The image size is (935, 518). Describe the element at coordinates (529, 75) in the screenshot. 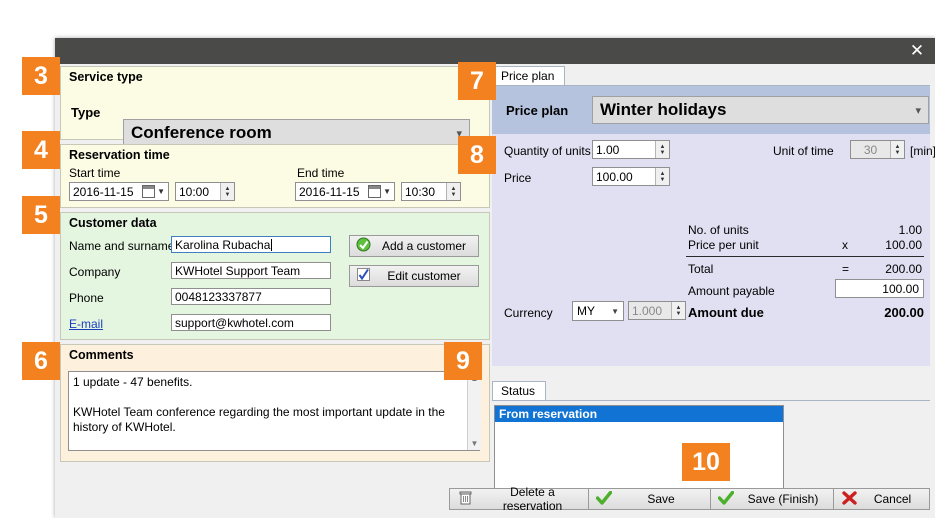

I see `tab-price-plan: Price plan` at that location.